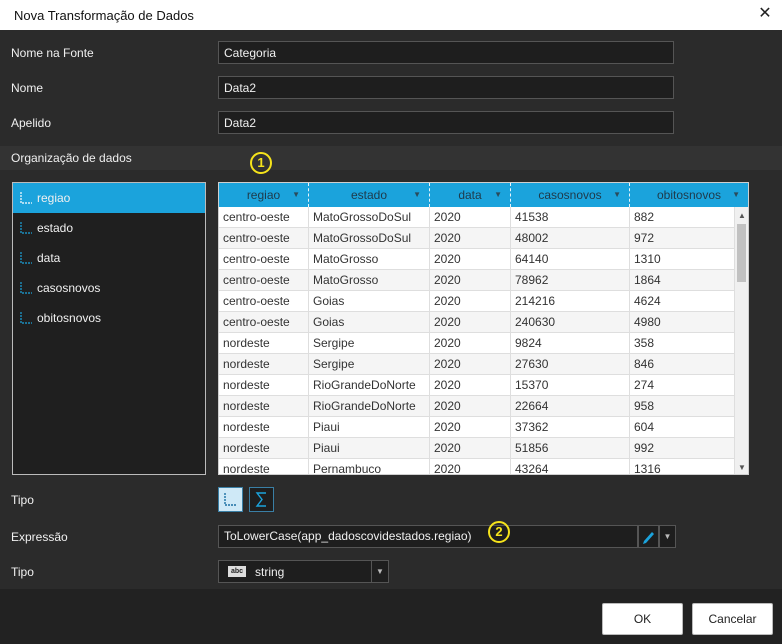 Image resolution: width=782 pixels, height=644 pixels. What do you see at coordinates (369, 427) in the screenshot?
I see `table-cell-estado: Piaui` at bounding box center [369, 427].